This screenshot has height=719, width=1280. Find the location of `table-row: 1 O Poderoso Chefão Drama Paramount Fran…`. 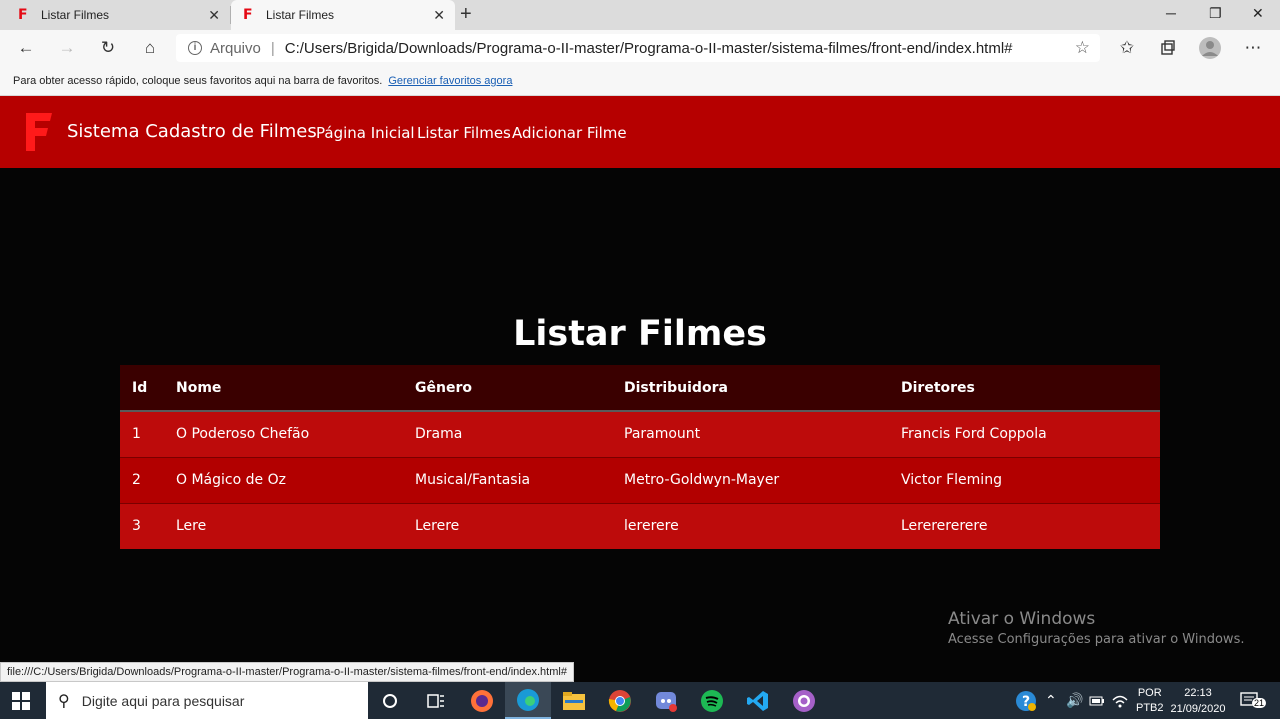

table-row: 1 O Poderoso Chefão Drama Paramount Fran… is located at coordinates (640, 433).